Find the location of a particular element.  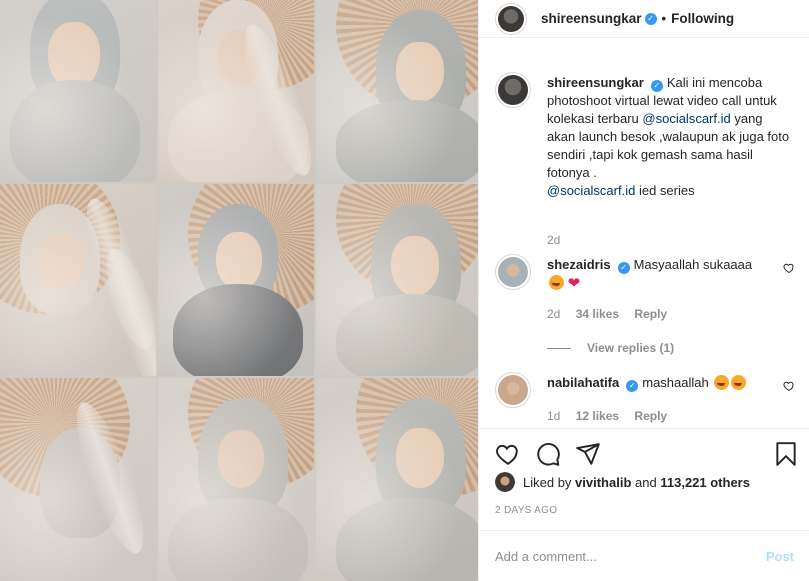

comment-likes: 12 likes is located at coordinates (597, 416).